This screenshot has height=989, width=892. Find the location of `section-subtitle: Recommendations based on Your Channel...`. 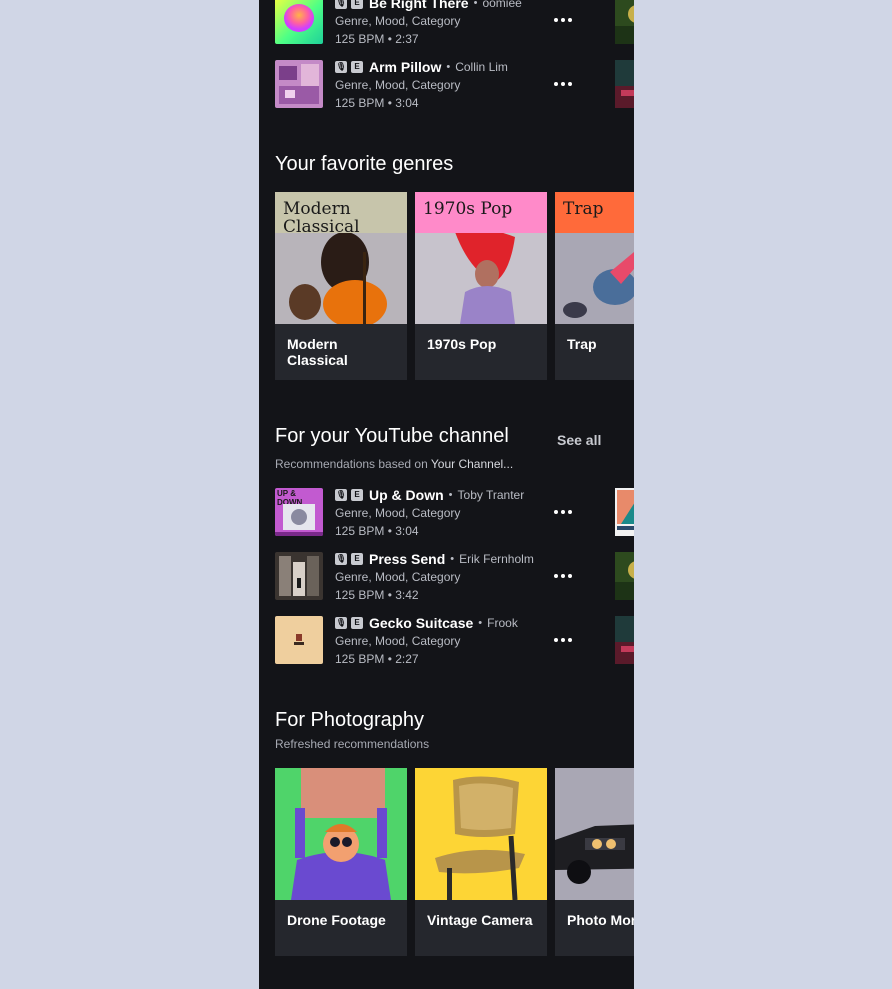

section-subtitle: Recommendations based on Your Channel... is located at coordinates (394, 464).